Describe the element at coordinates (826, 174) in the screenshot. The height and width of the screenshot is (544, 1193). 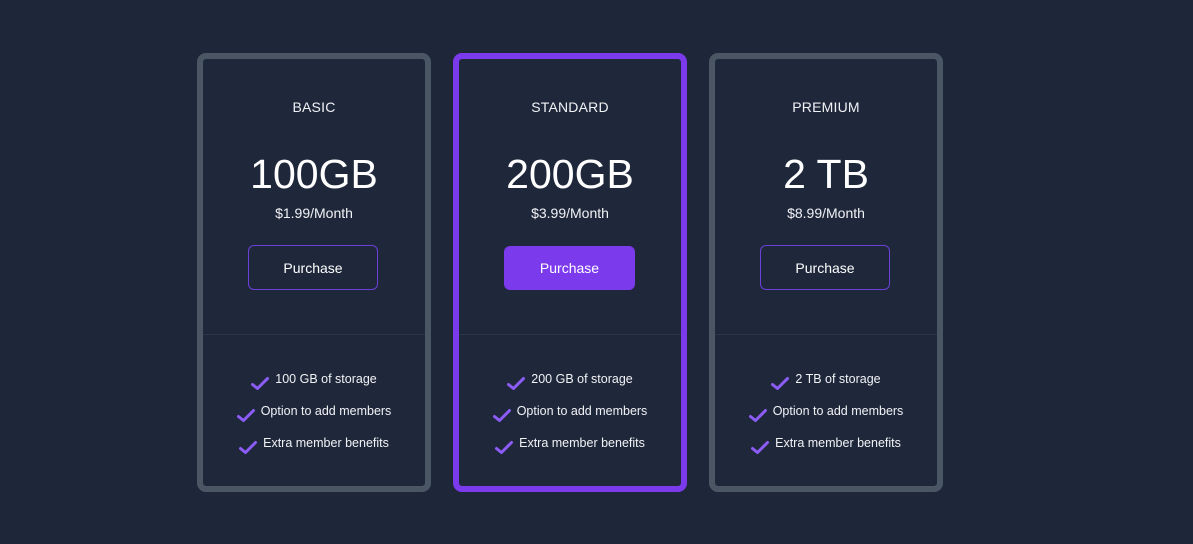
I see `plan-size: 2 TB` at that location.